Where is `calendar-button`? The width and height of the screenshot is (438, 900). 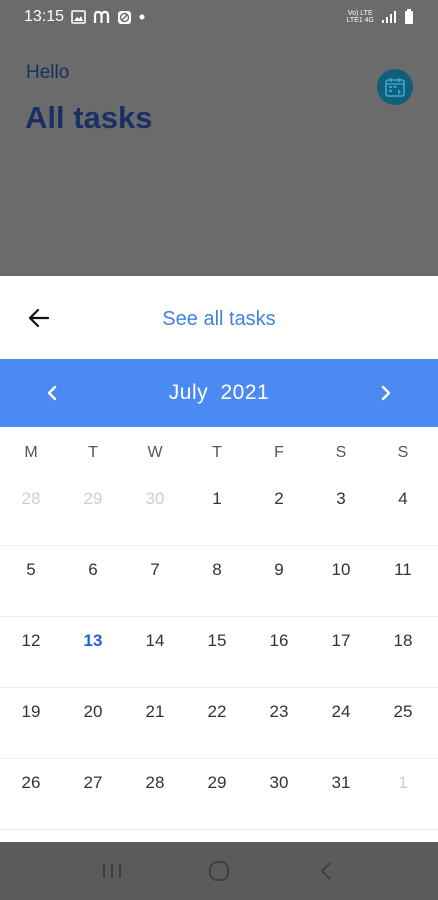 calendar-button is located at coordinates (395, 87).